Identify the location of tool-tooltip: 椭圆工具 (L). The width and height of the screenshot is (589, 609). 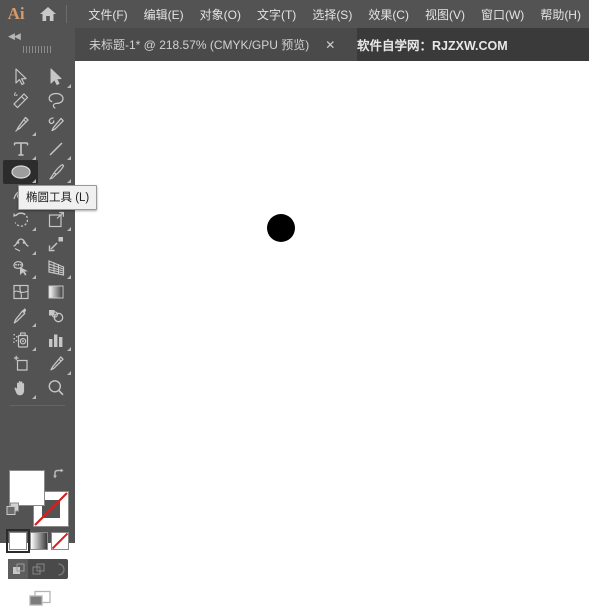
(58, 197).